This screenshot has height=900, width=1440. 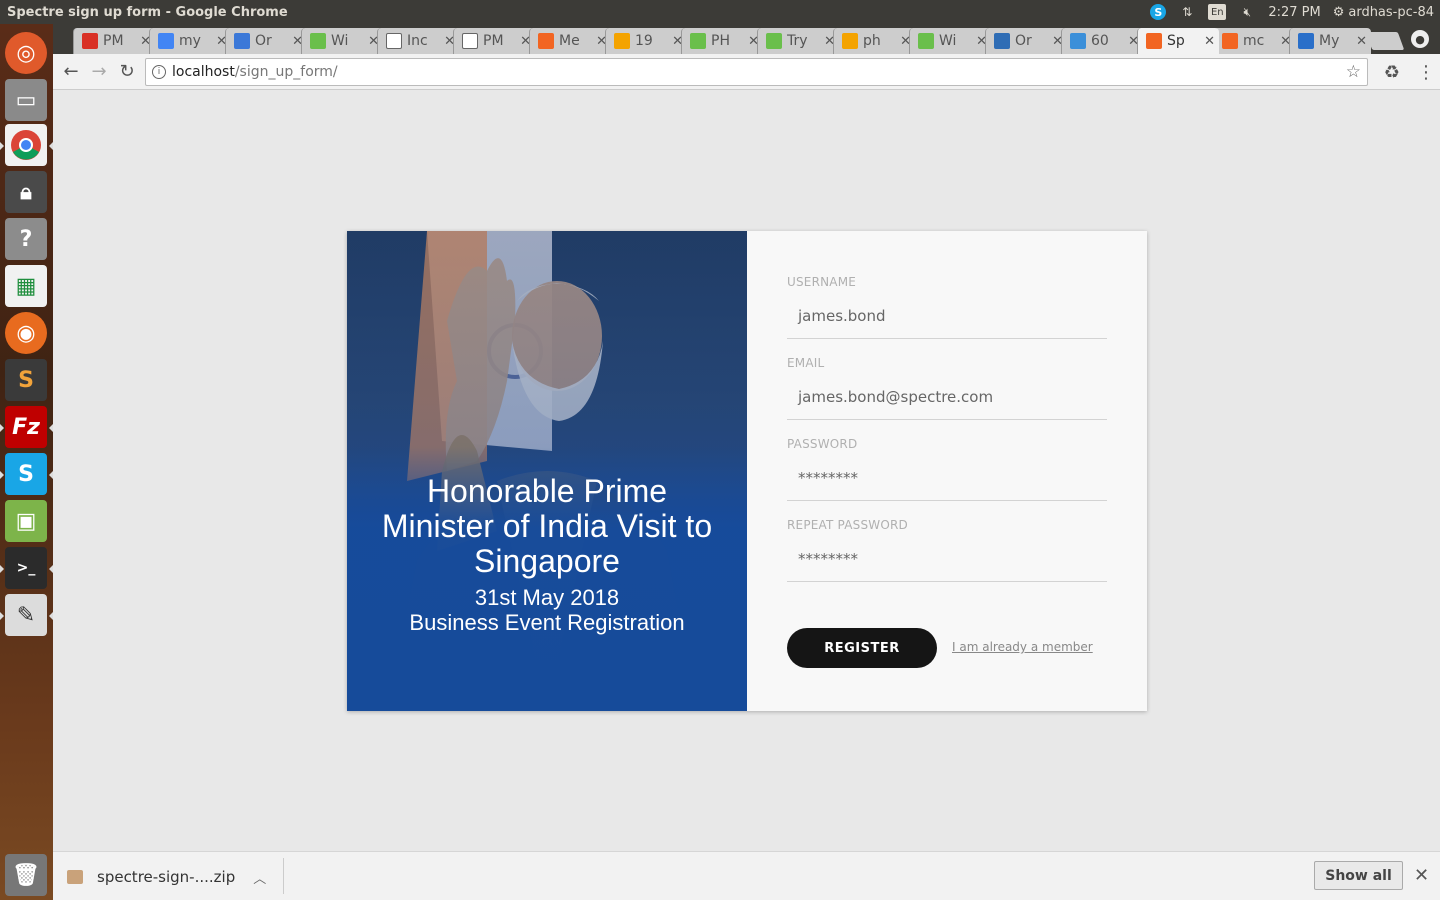 I want to click on terminal-icon: >_, so click(x=26, y=568).